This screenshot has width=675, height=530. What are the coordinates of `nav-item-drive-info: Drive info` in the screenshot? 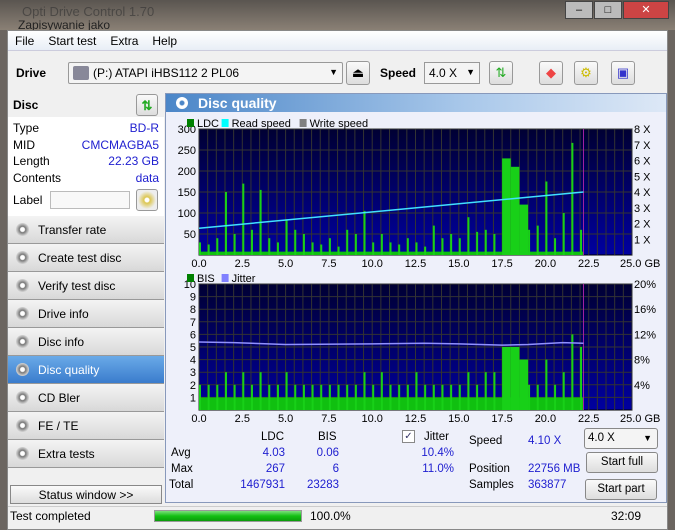 It's located at (86, 314).